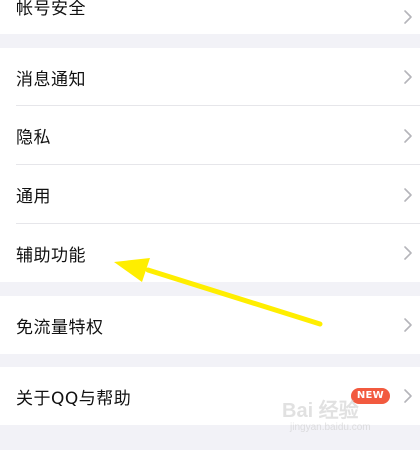  I want to click on settings-group-about: 关于QQ与帮助 NEW, so click(210, 396).